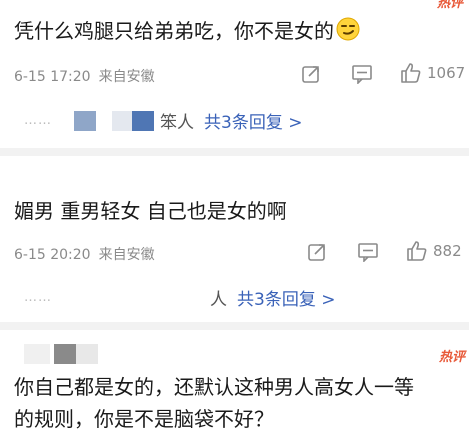  Describe the element at coordinates (348, 33) in the screenshot. I see `smirk-face-icon` at that location.